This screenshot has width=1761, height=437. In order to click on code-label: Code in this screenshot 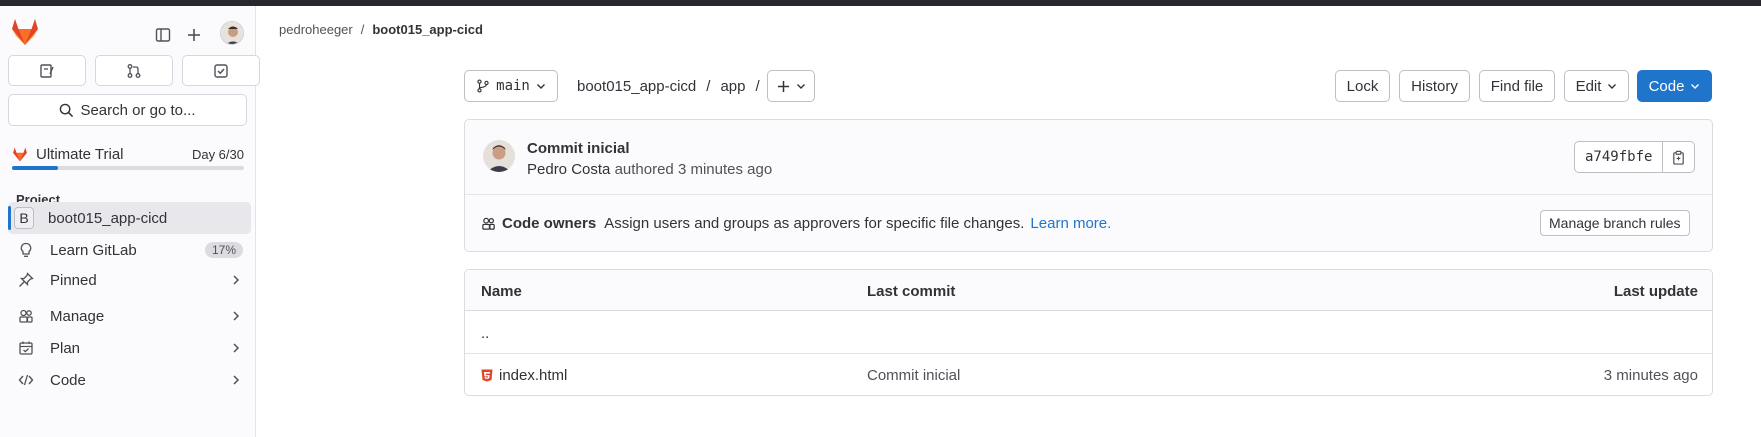, I will do `click(1666, 86)`.